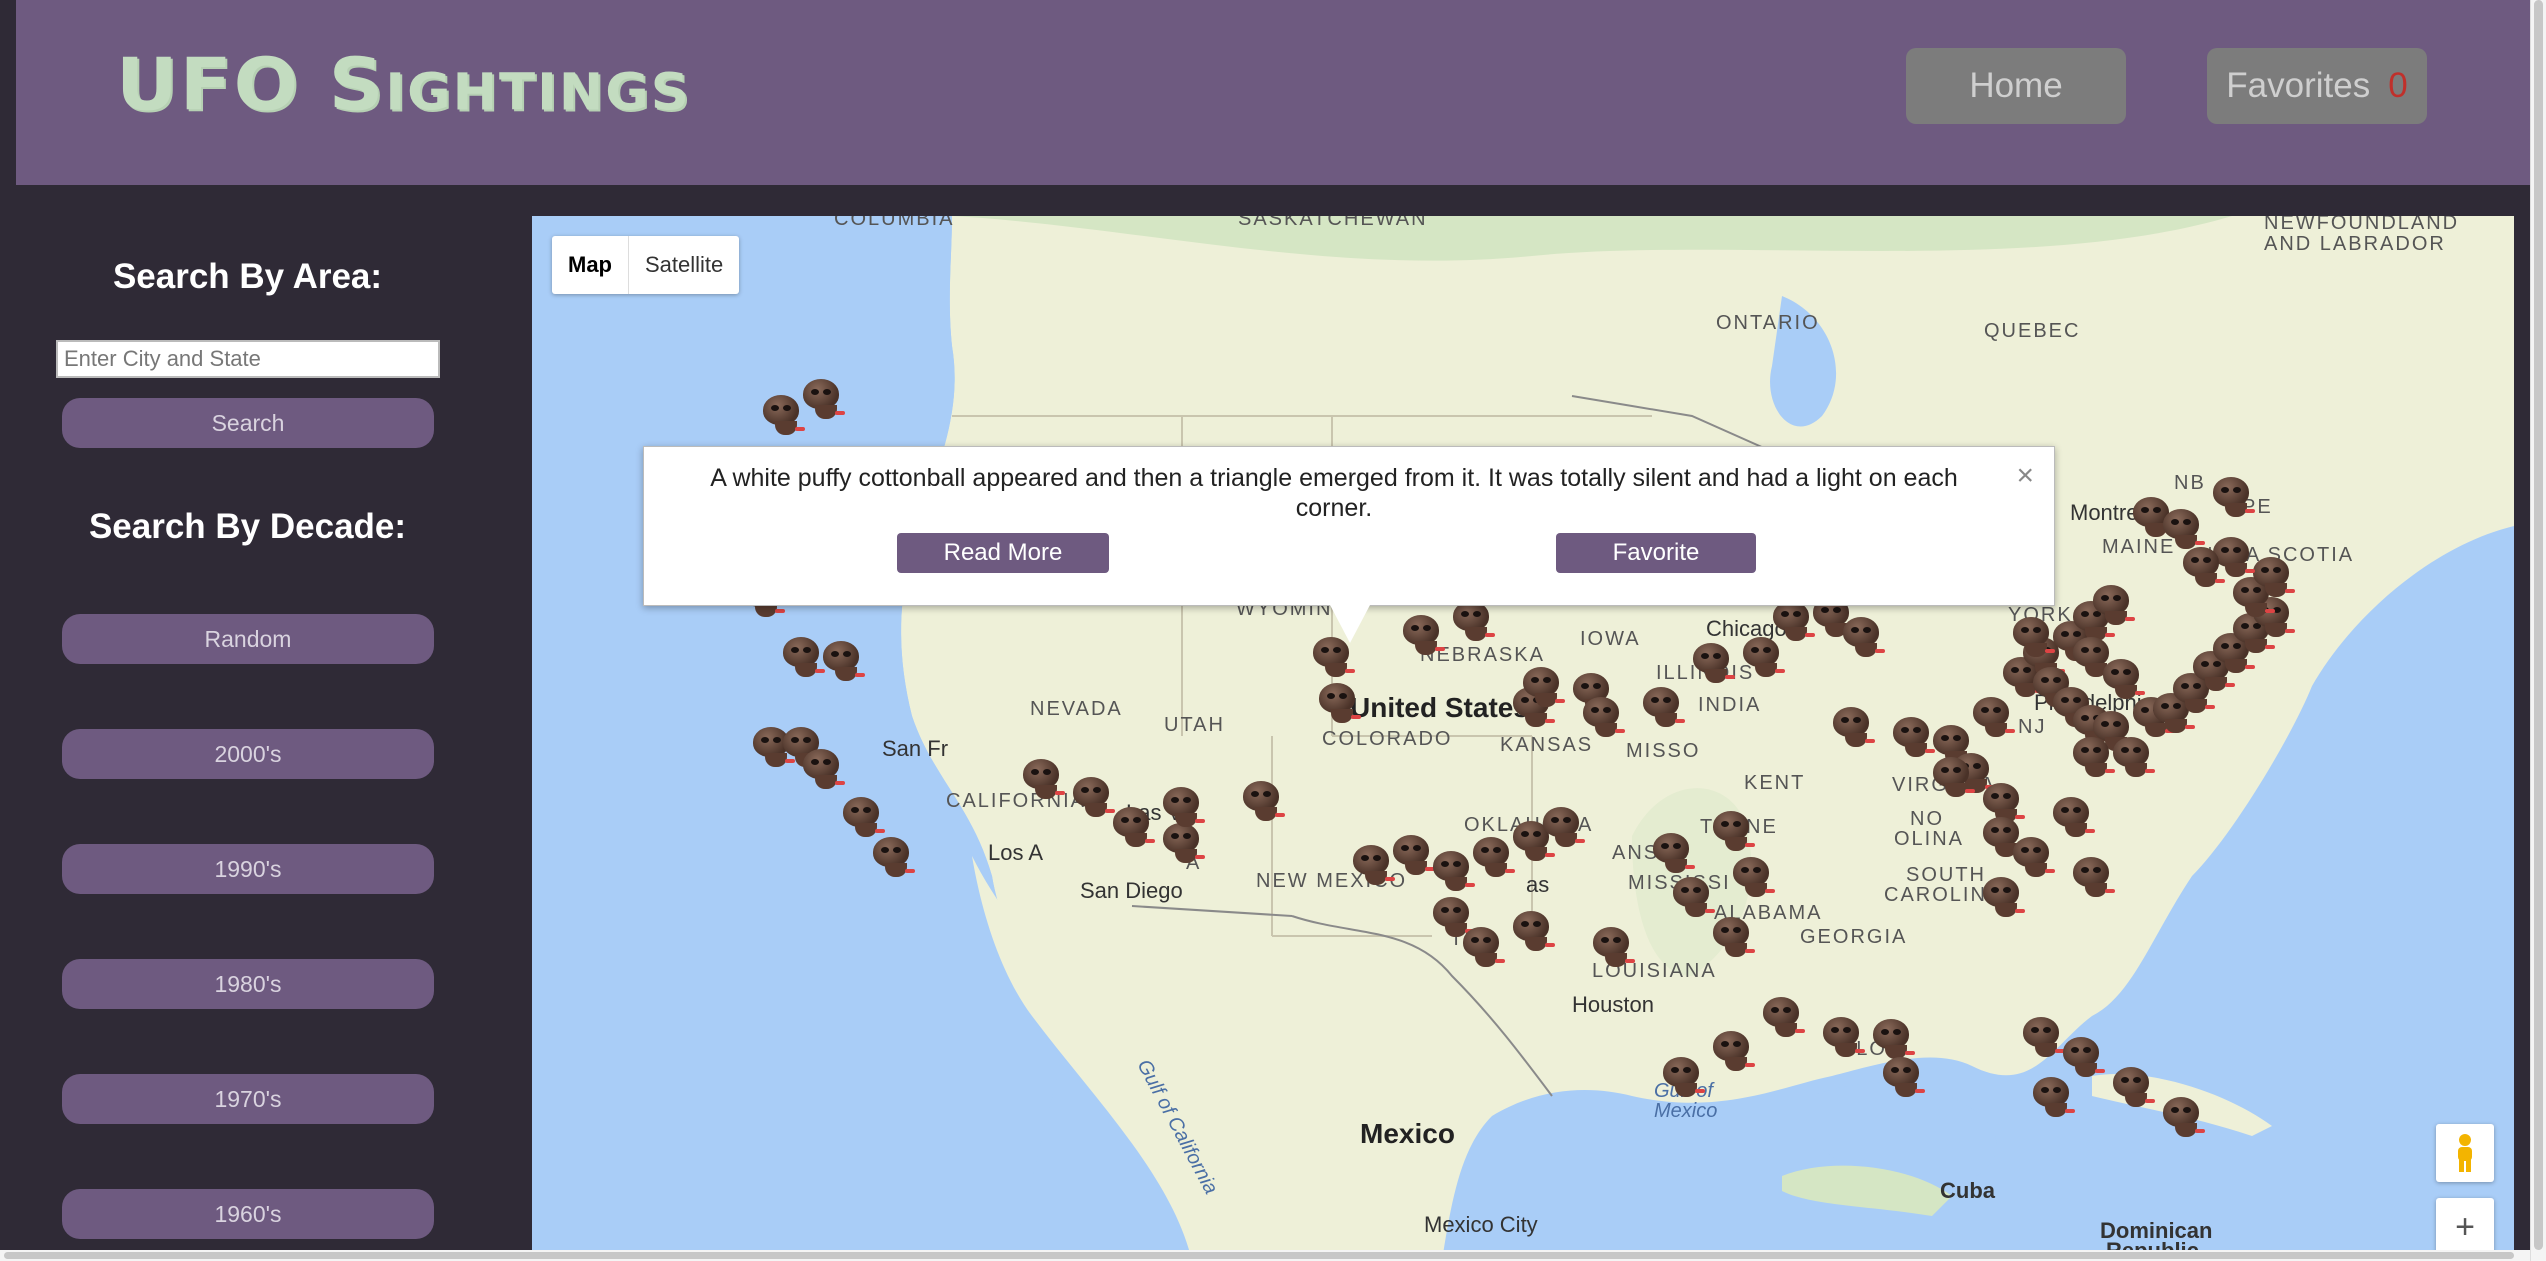 Image resolution: width=2546 pixels, height=1261 pixels. Describe the element at coordinates (248, 1214) in the screenshot. I see `decade-button-1960s: 1960's` at that location.